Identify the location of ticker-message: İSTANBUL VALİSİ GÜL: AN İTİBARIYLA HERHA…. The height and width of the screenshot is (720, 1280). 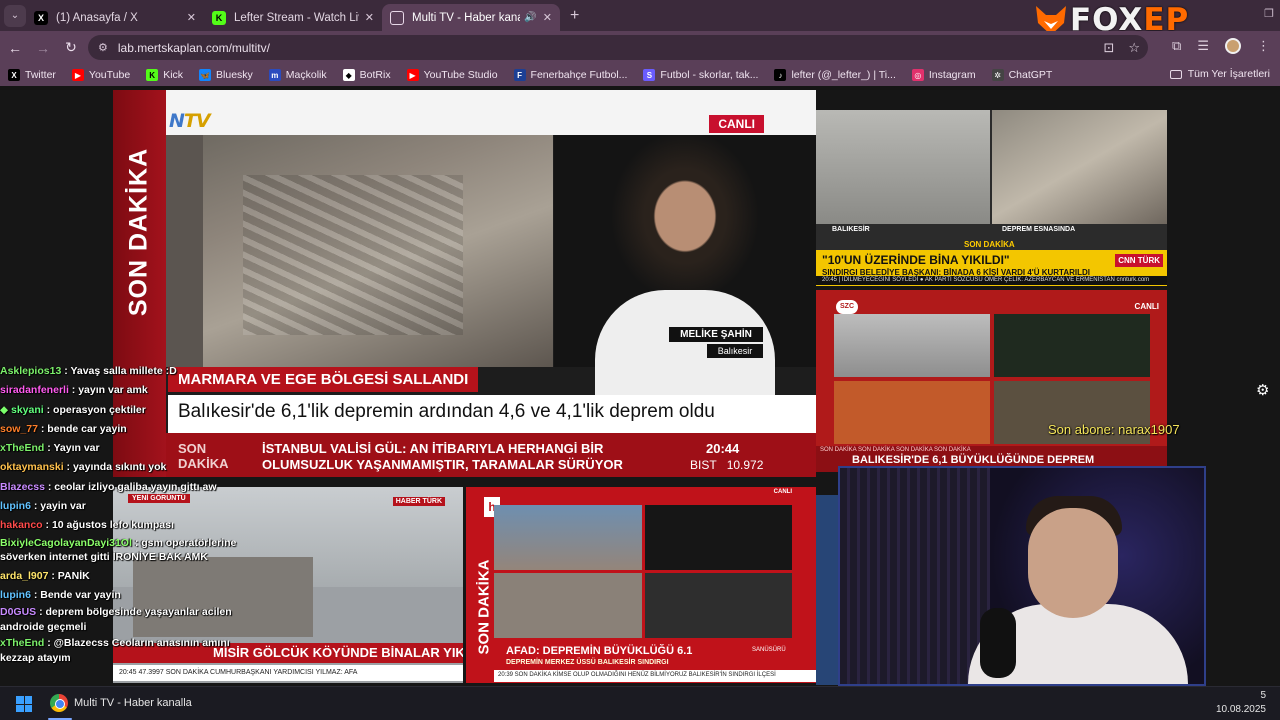
(442, 456).